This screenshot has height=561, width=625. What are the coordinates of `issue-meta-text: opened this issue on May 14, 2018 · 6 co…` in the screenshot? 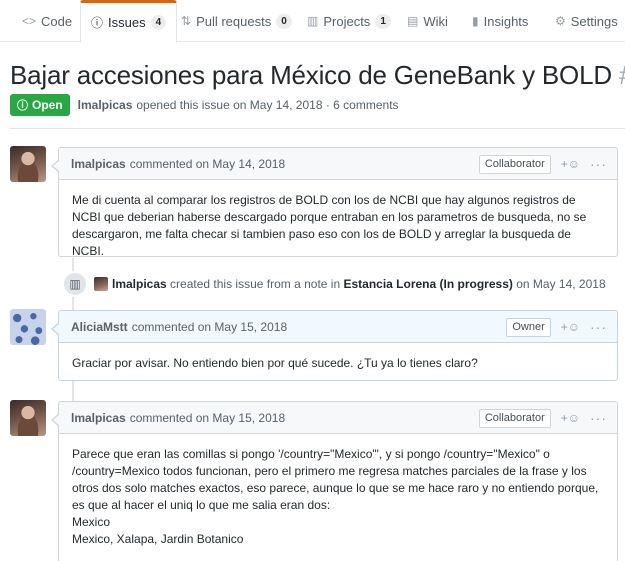 It's located at (267, 105).